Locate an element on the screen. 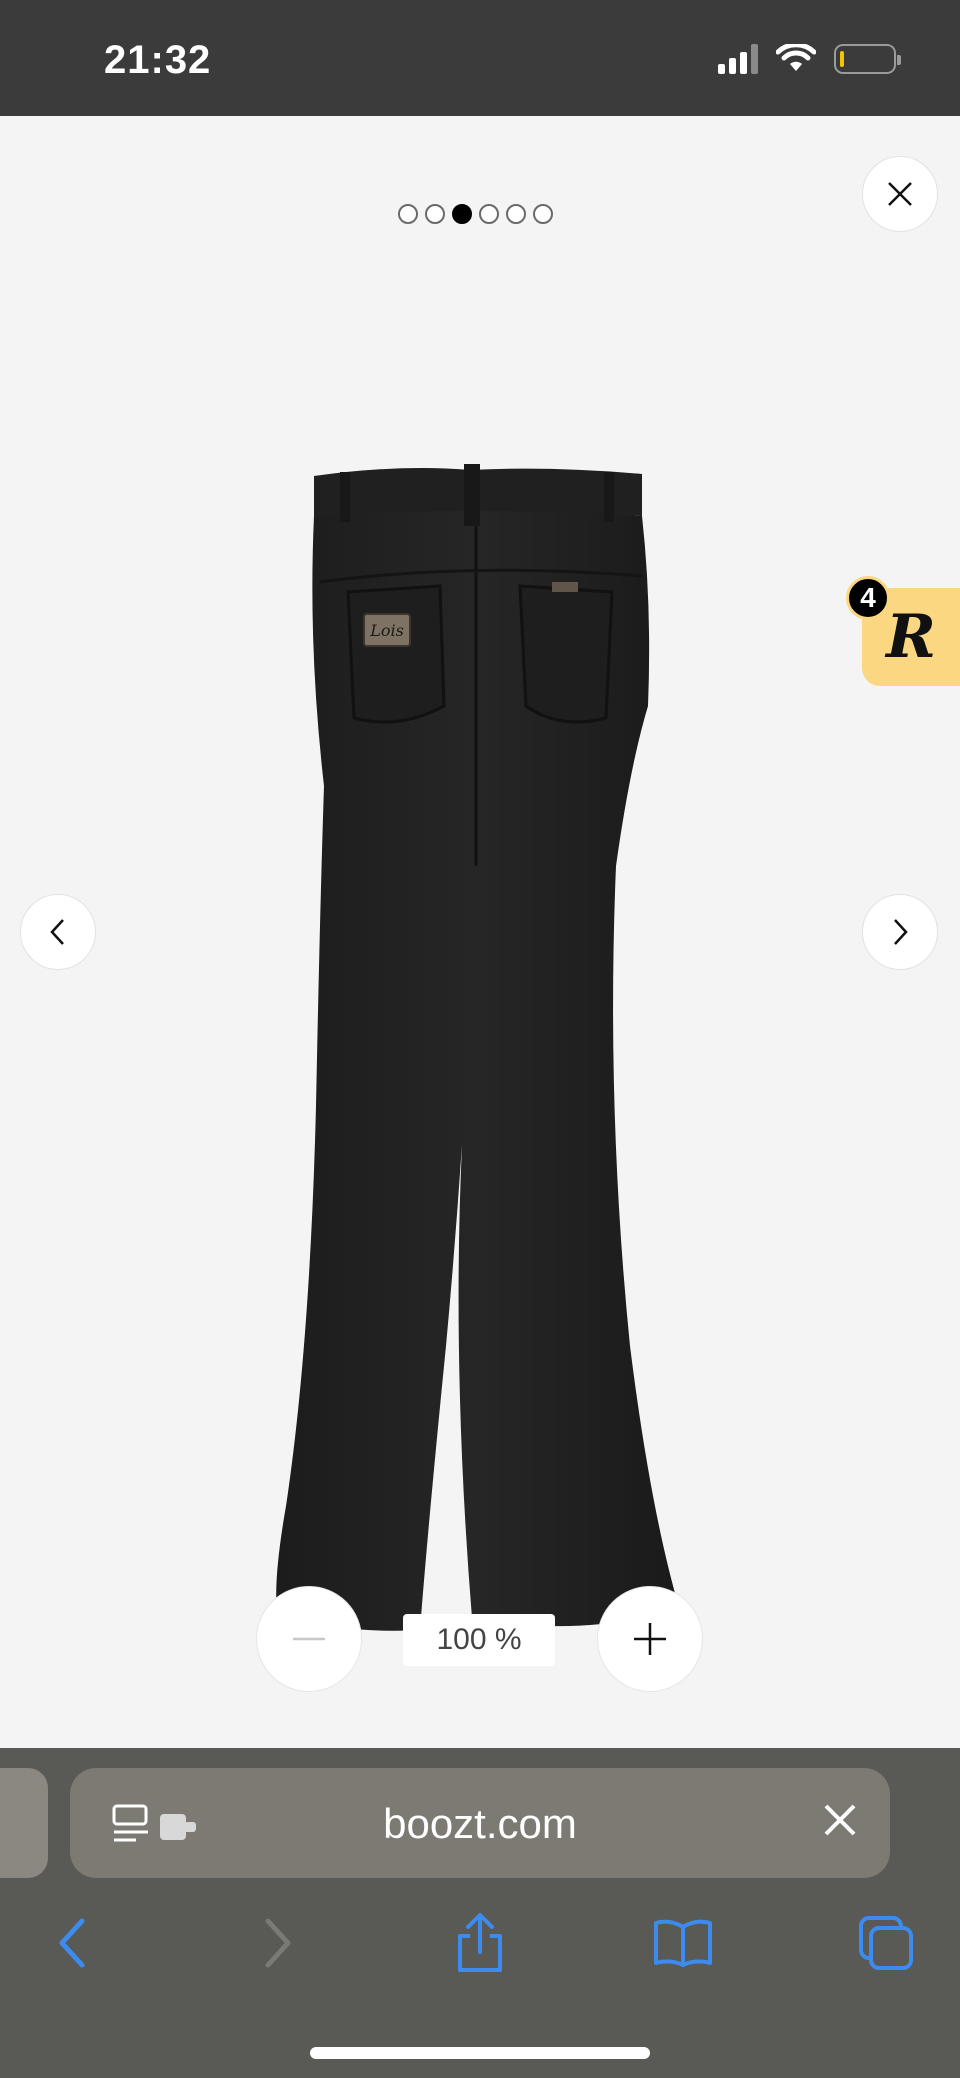 The image size is (960, 2078). share-button is located at coordinates (480, 1943).